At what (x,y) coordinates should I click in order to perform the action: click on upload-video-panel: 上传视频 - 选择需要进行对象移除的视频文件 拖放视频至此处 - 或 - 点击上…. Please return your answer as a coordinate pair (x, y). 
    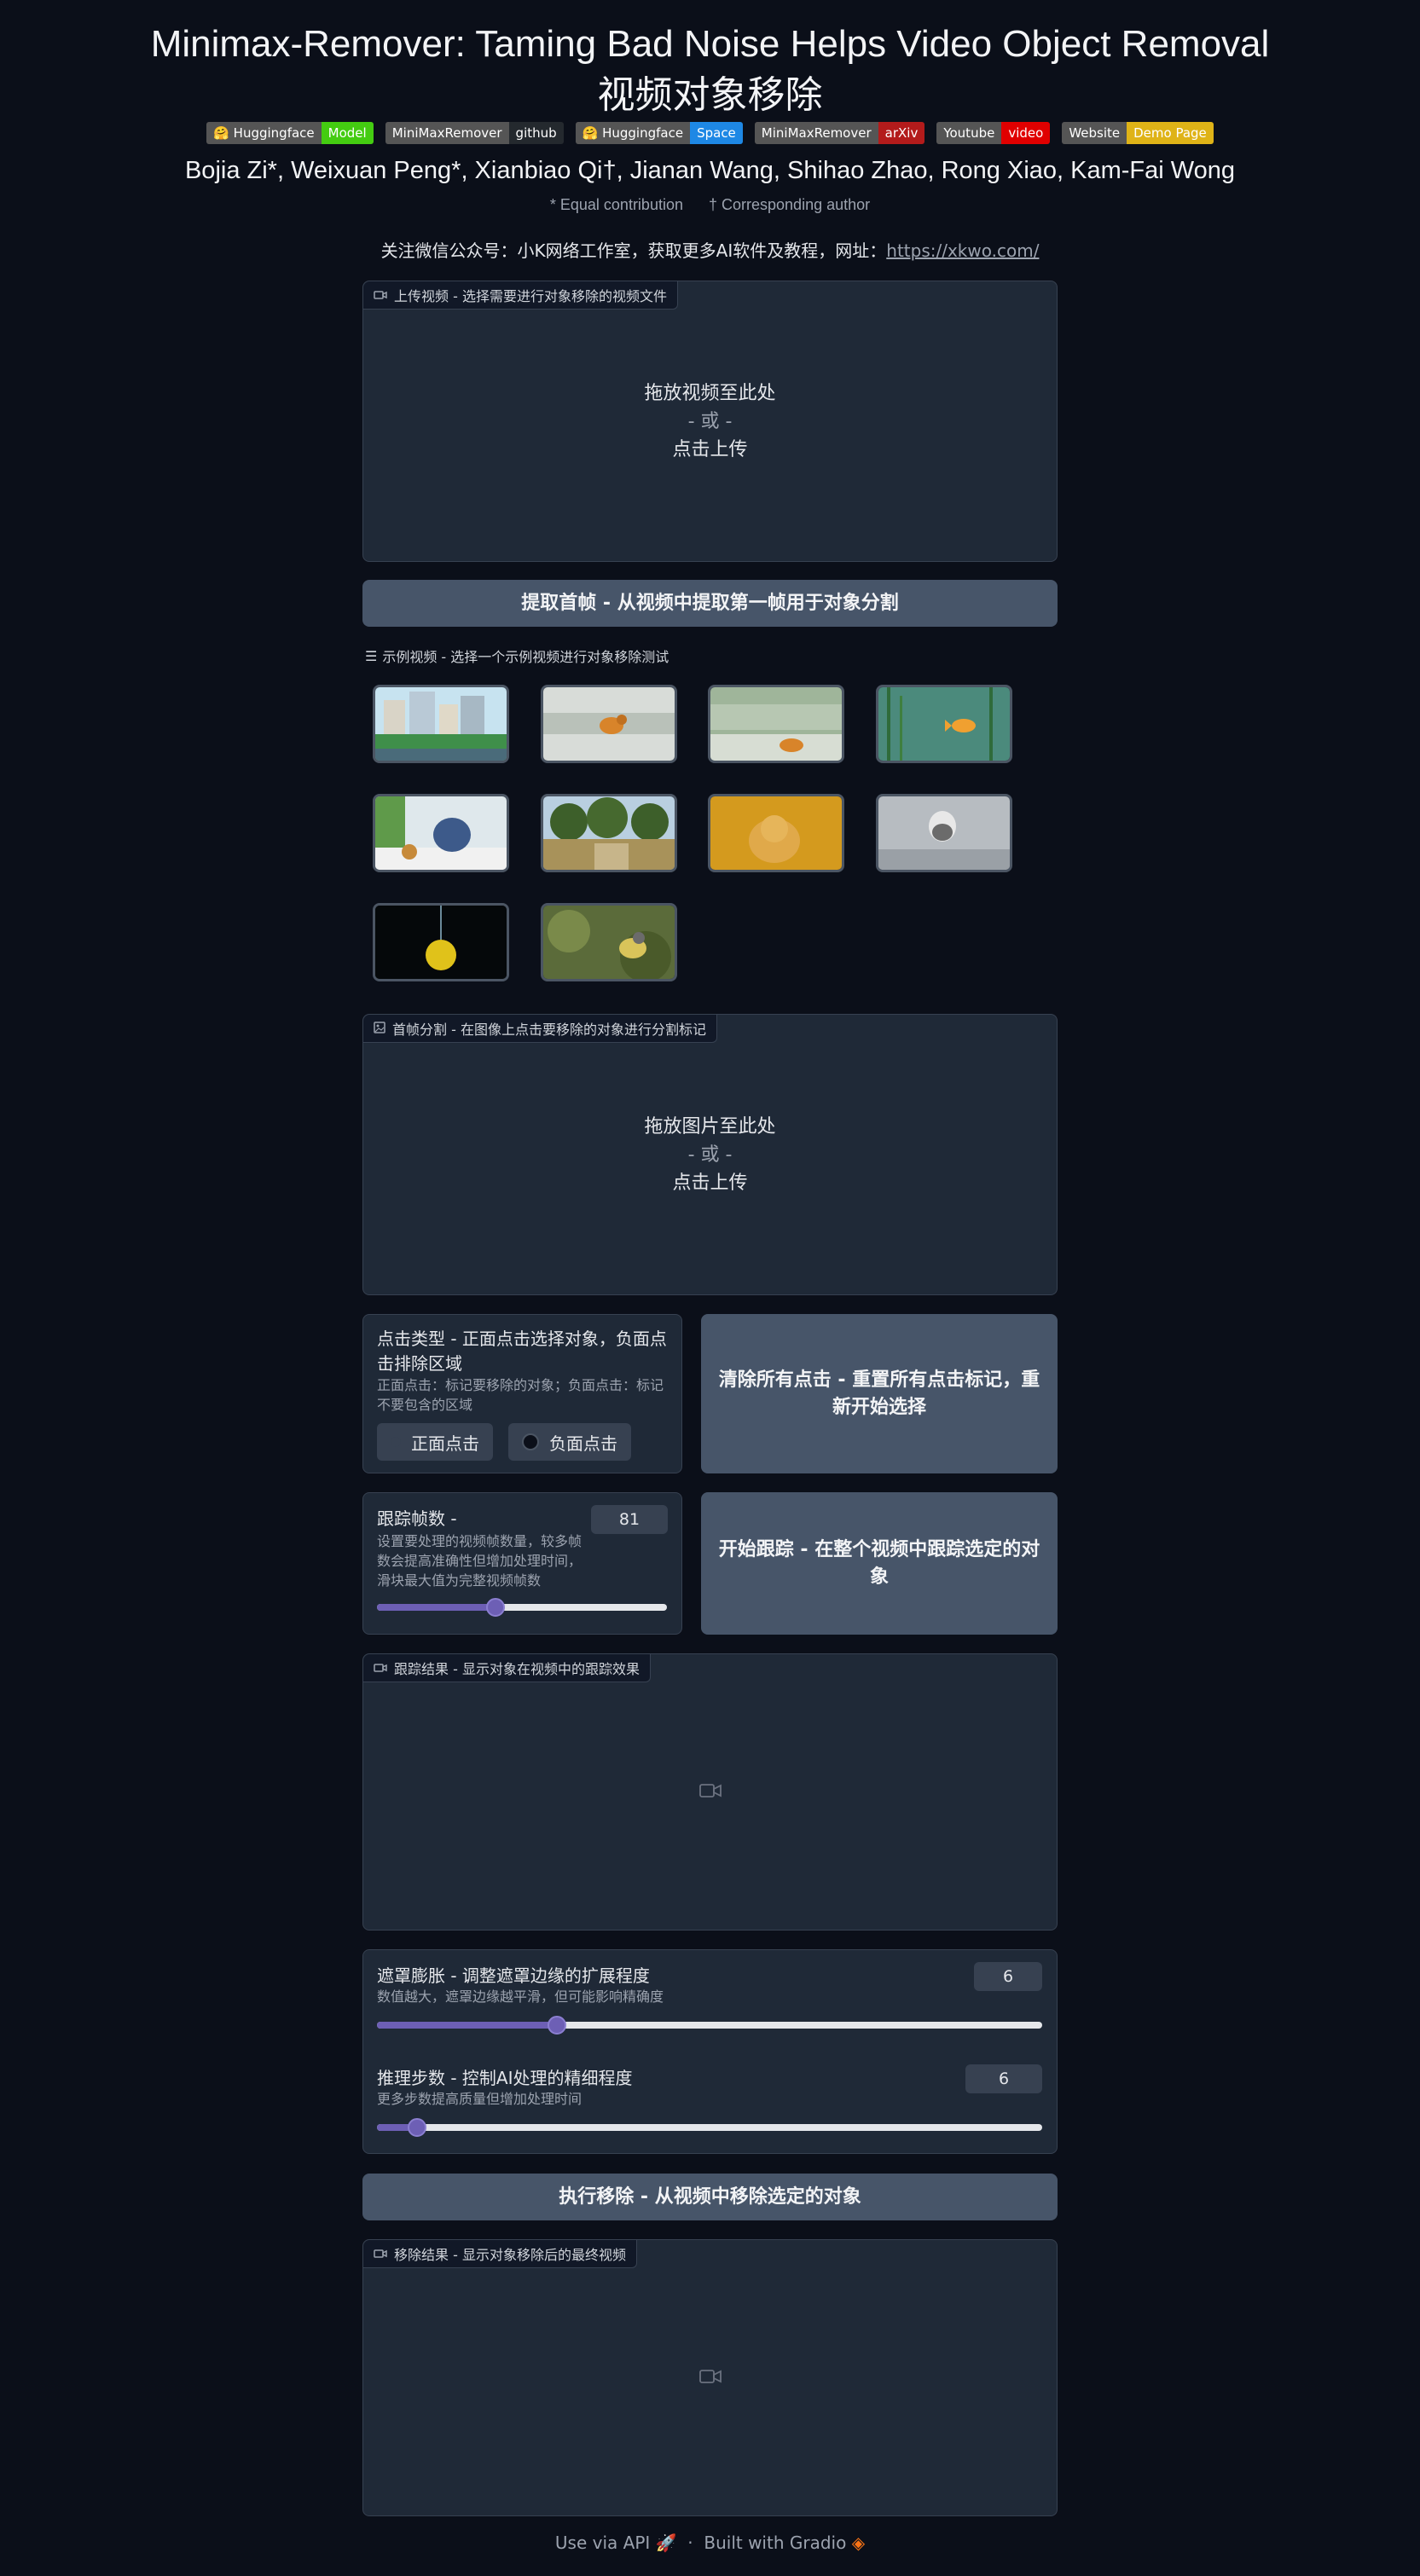
    Looking at the image, I should click on (710, 421).